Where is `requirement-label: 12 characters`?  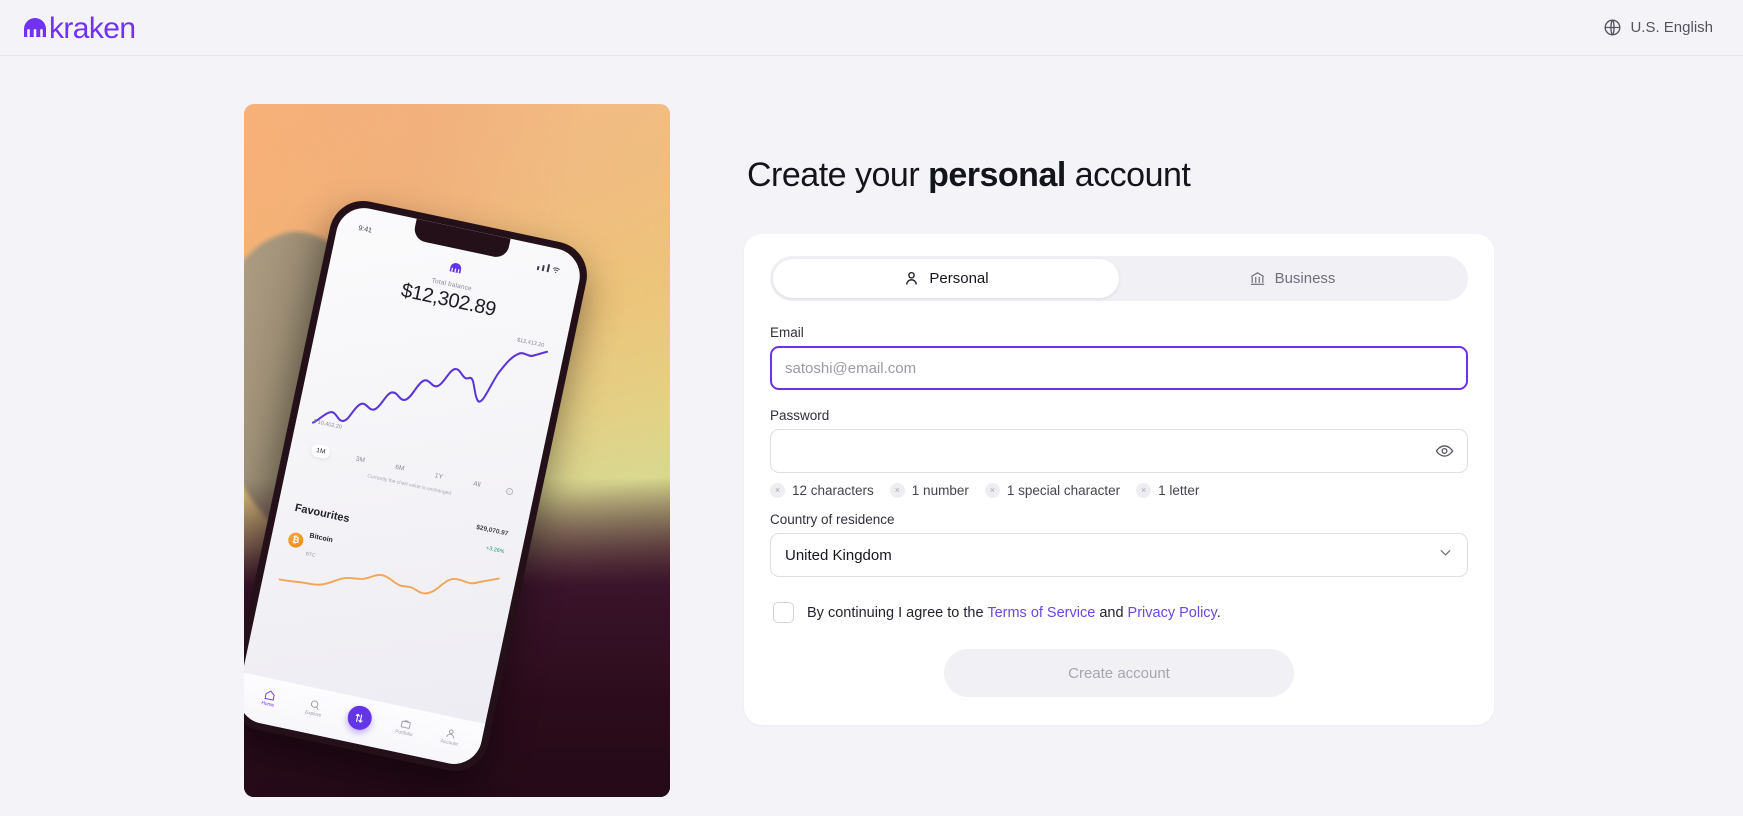 requirement-label: 12 characters is located at coordinates (833, 490).